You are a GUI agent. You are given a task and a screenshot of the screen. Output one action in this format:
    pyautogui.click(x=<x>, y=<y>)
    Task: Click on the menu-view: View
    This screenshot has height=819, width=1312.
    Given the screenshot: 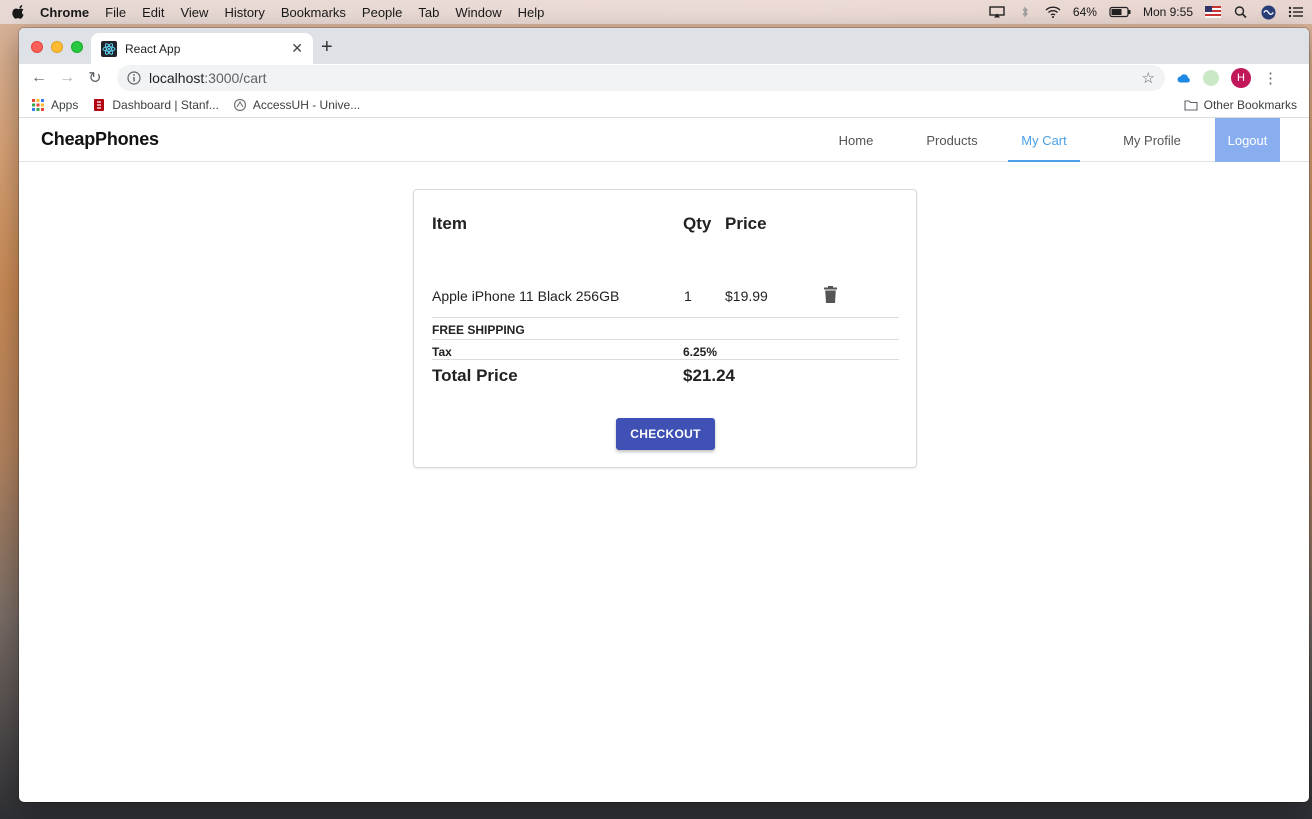 What is the action you would take?
    pyautogui.click(x=194, y=12)
    